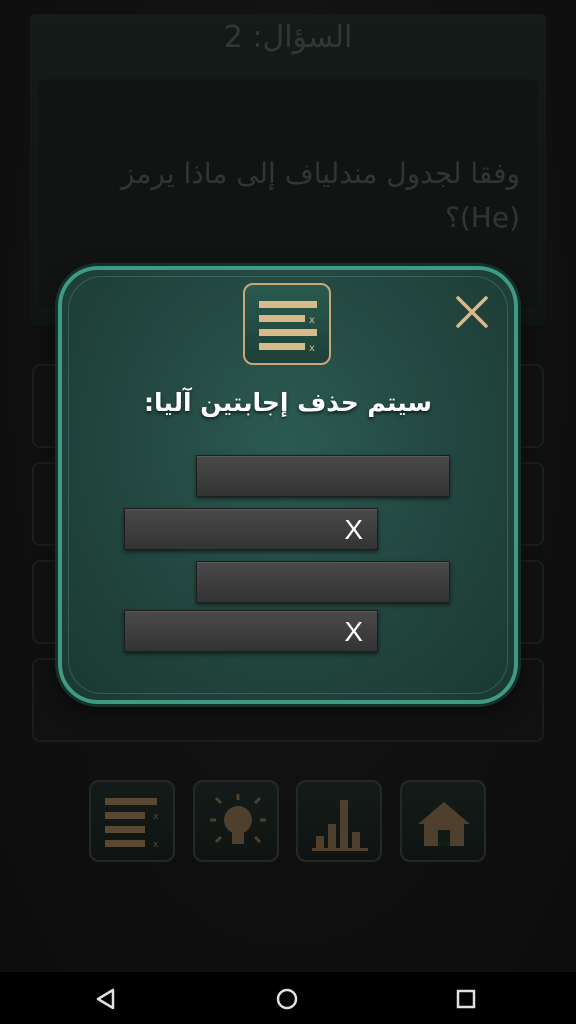 This screenshot has height=1024, width=576. What do you see at coordinates (106, 999) in the screenshot?
I see `back-icon` at bounding box center [106, 999].